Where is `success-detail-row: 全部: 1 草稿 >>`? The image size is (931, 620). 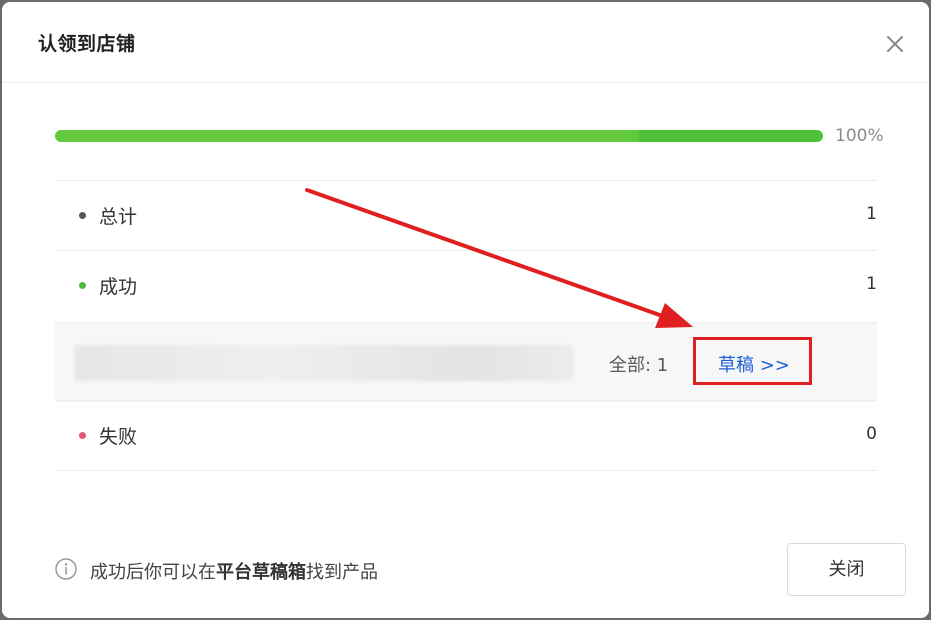
success-detail-row: 全部: 1 草稿 >> is located at coordinates (466, 362).